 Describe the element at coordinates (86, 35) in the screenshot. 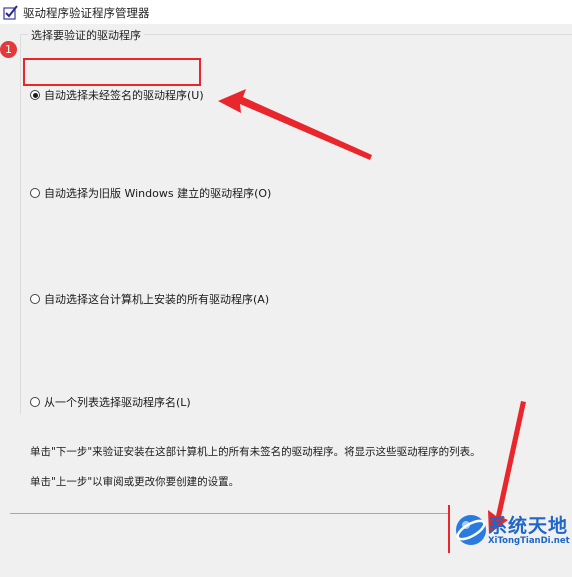

I see `group-label: 选择要验证的驱动程序` at that location.